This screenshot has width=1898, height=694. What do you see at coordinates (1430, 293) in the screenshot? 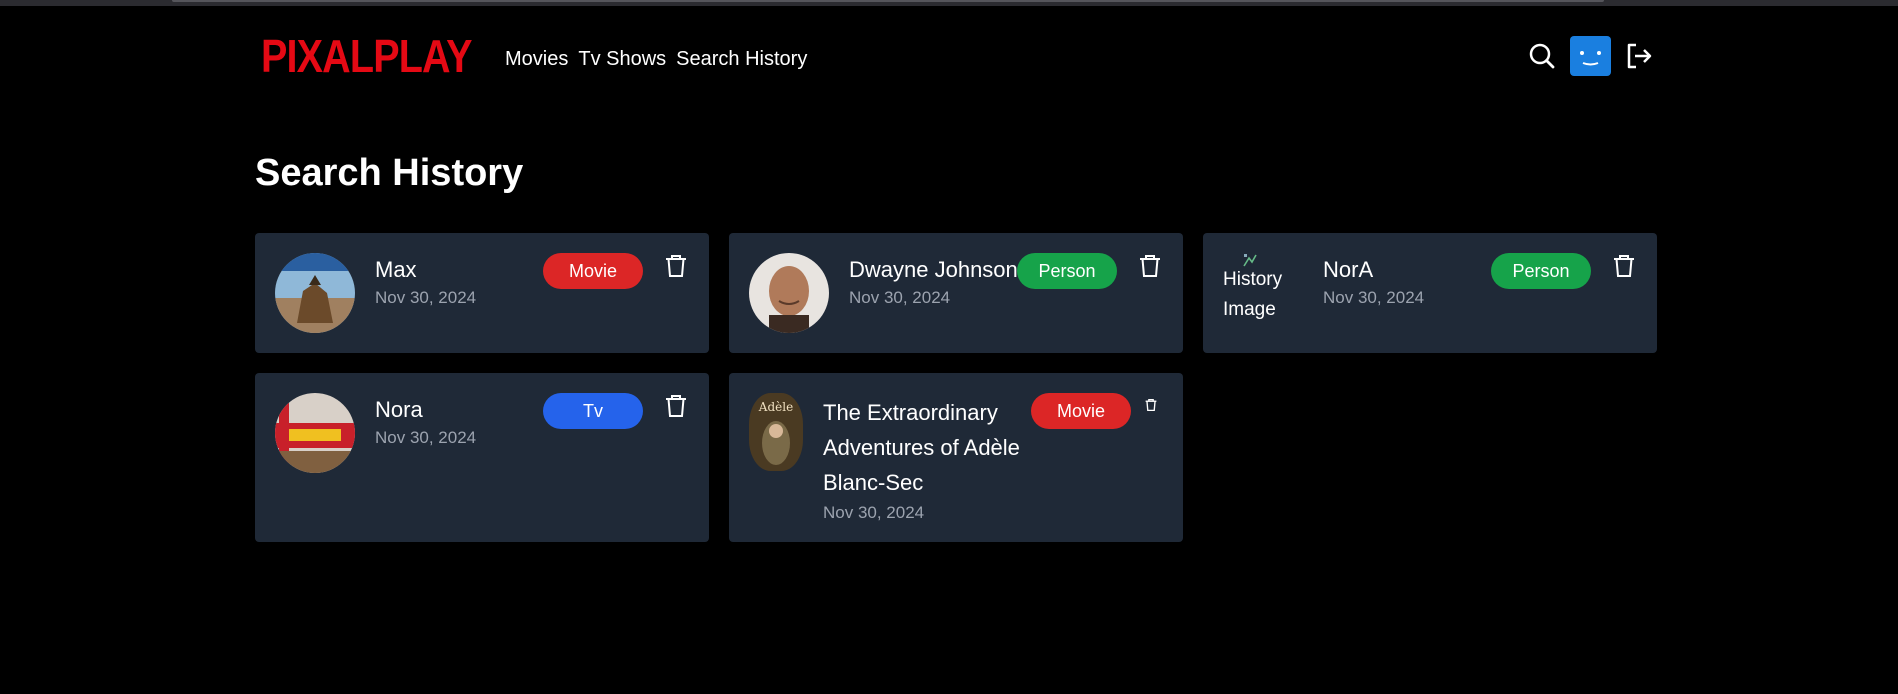
I see `history-card: History Image NorA Nov 30, 2024 Person` at bounding box center [1430, 293].